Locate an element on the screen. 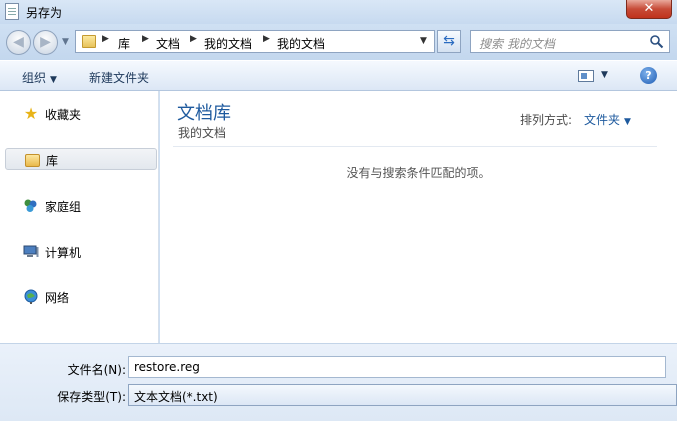 The image size is (677, 421). refresh-icon: ⇆ is located at coordinates (449, 41).